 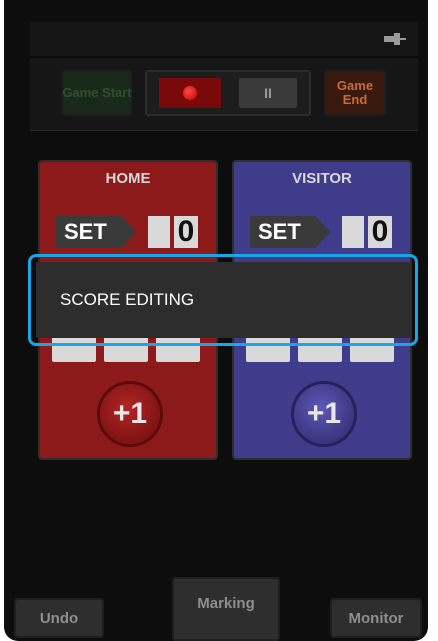 What do you see at coordinates (376, 618) in the screenshot?
I see `monitor-button: Monitor` at bounding box center [376, 618].